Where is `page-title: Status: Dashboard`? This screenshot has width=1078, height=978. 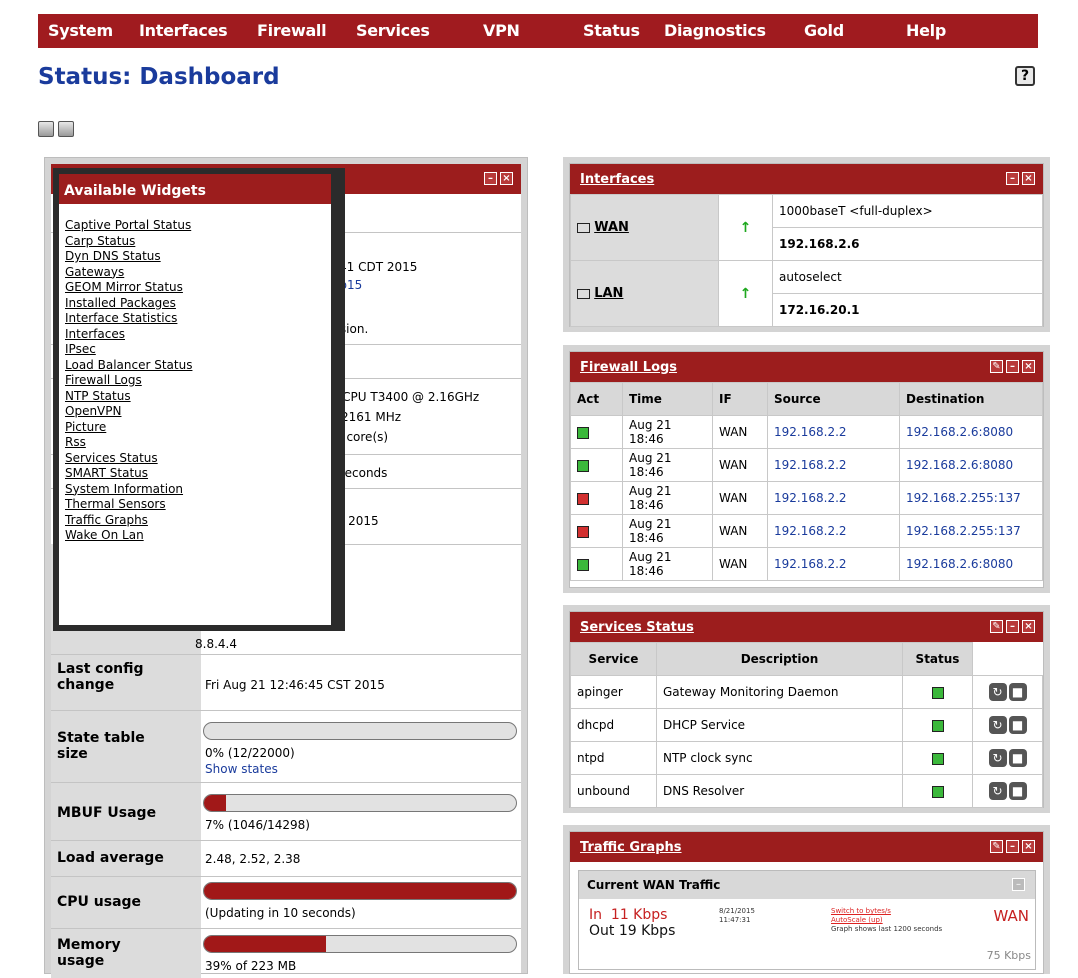 page-title: Status: Dashboard is located at coordinates (159, 77).